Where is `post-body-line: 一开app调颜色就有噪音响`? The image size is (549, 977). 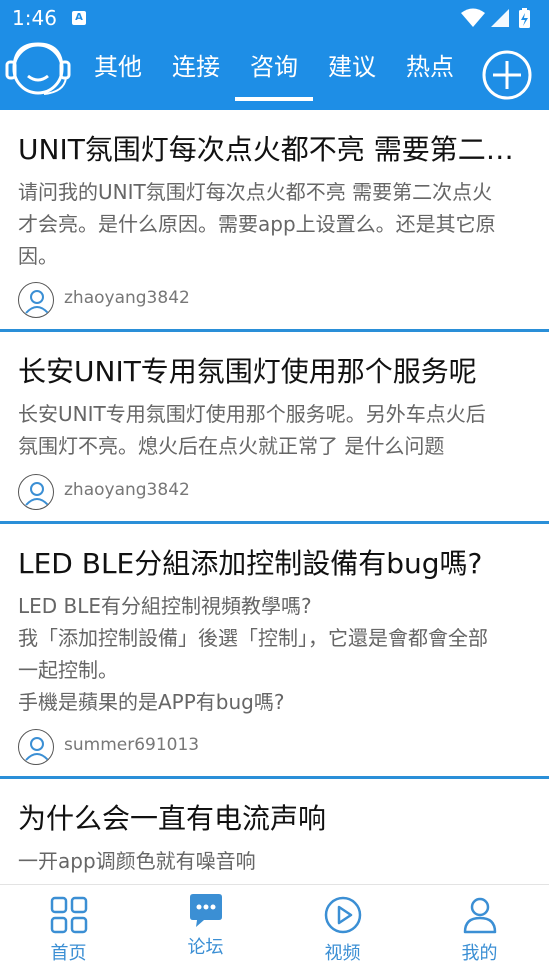 post-body-line: 一开app调颜色就有噪音响 is located at coordinates (137, 861).